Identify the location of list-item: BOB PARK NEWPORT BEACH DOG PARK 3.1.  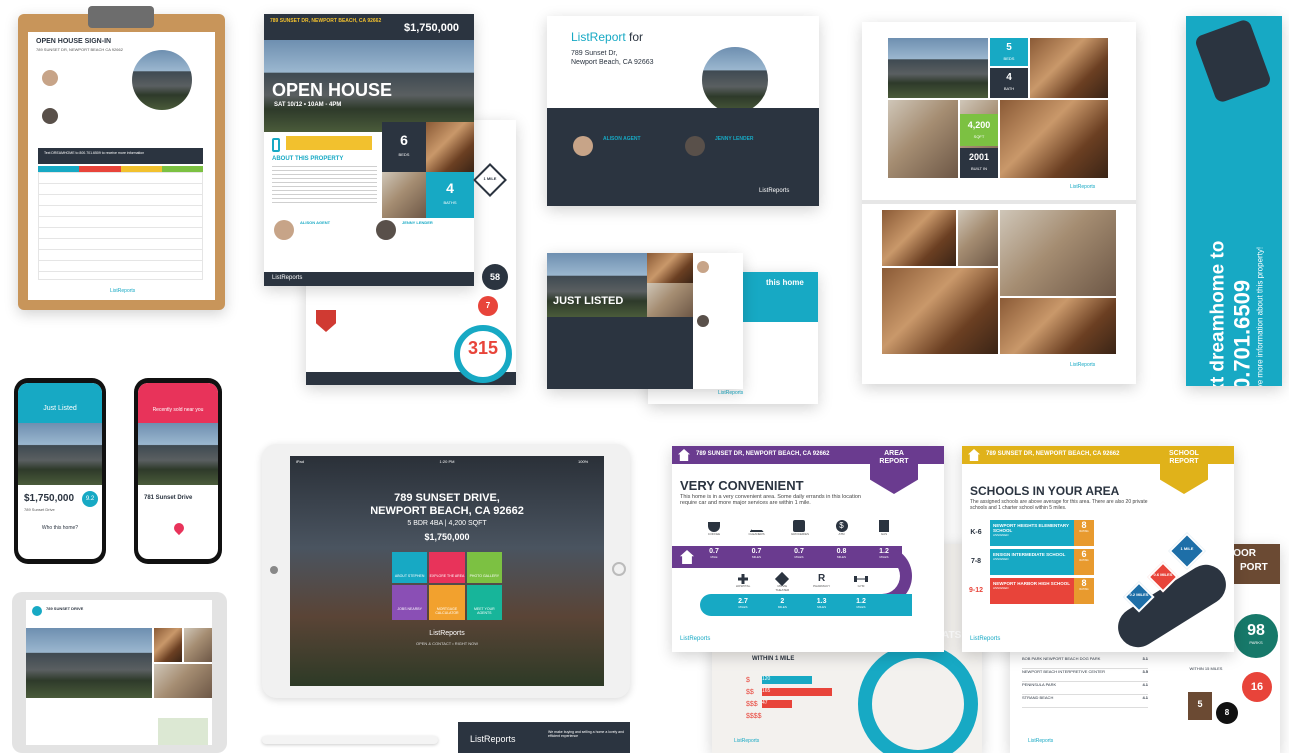
(1085, 662).